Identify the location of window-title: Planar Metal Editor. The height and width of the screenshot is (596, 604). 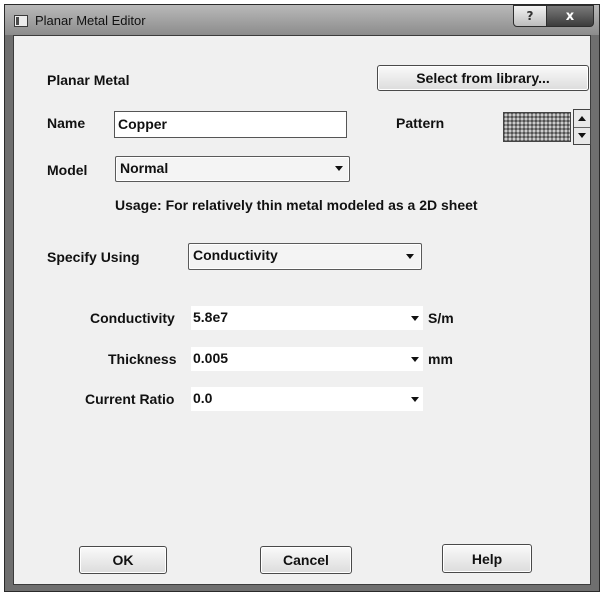
(90, 20).